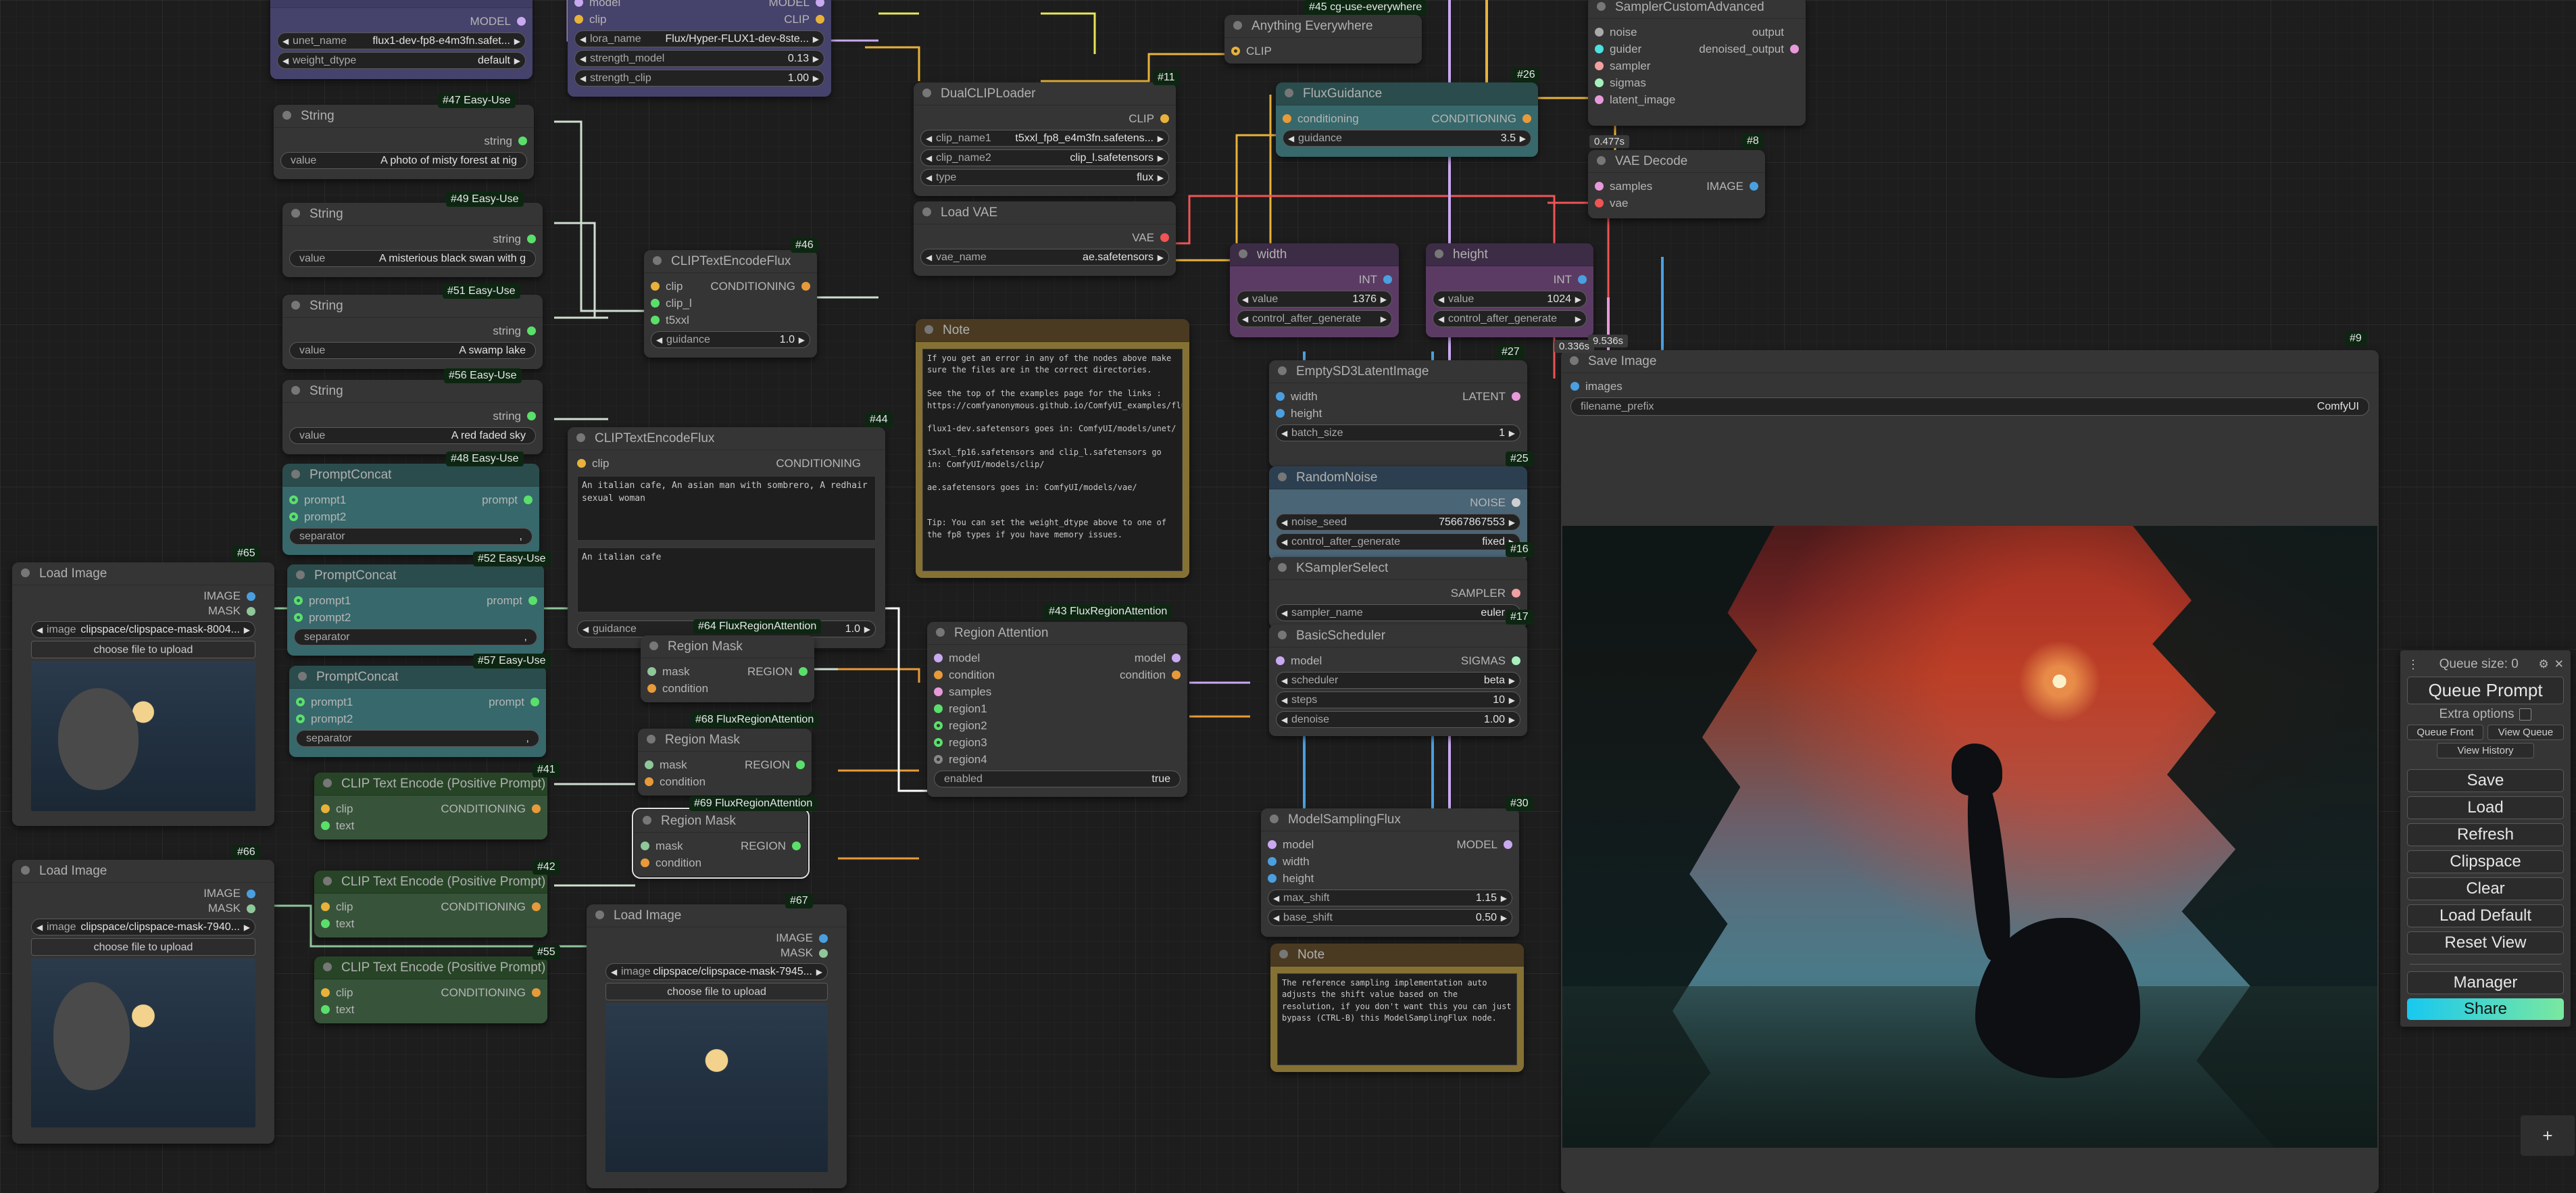 The height and width of the screenshot is (1193, 2576). Describe the element at coordinates (1058, 742) in the screenshot. I see `input-slot-region3: region3` at that location.